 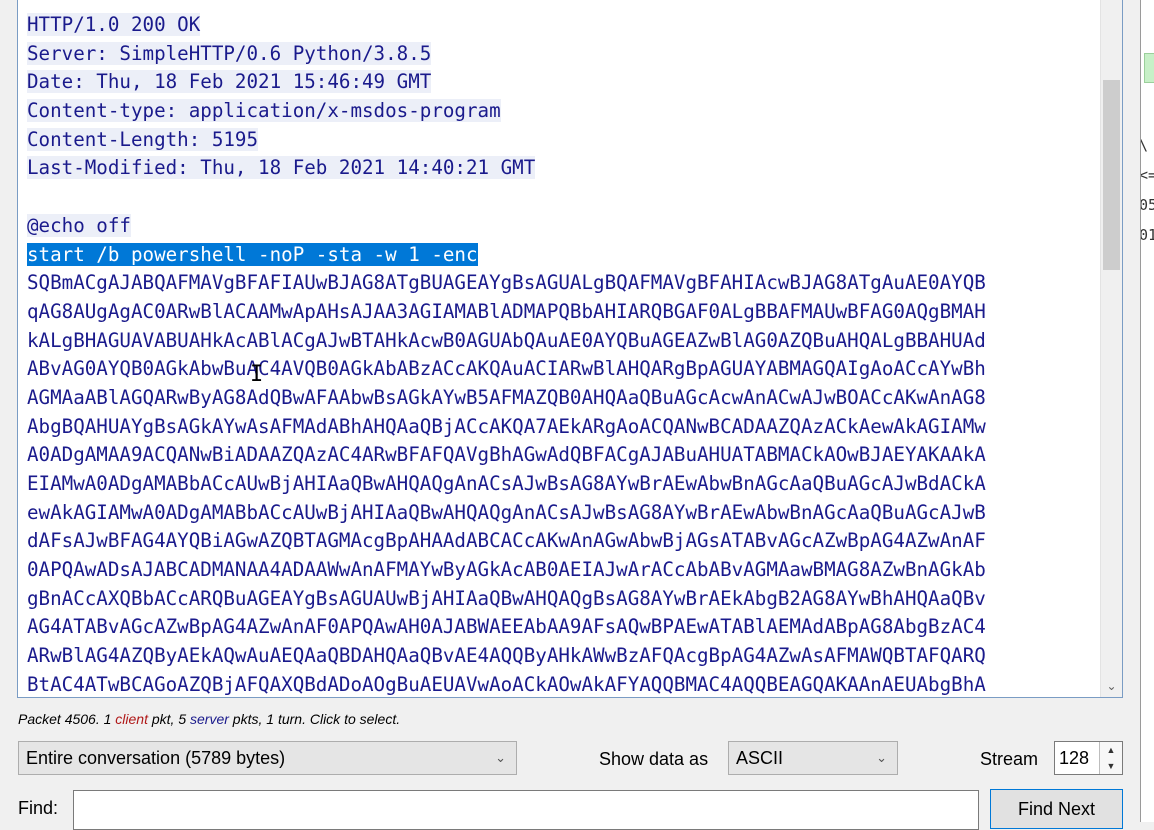 I want to click on spin-buttons: ▲ ▼, so click(x=1110, y=758).